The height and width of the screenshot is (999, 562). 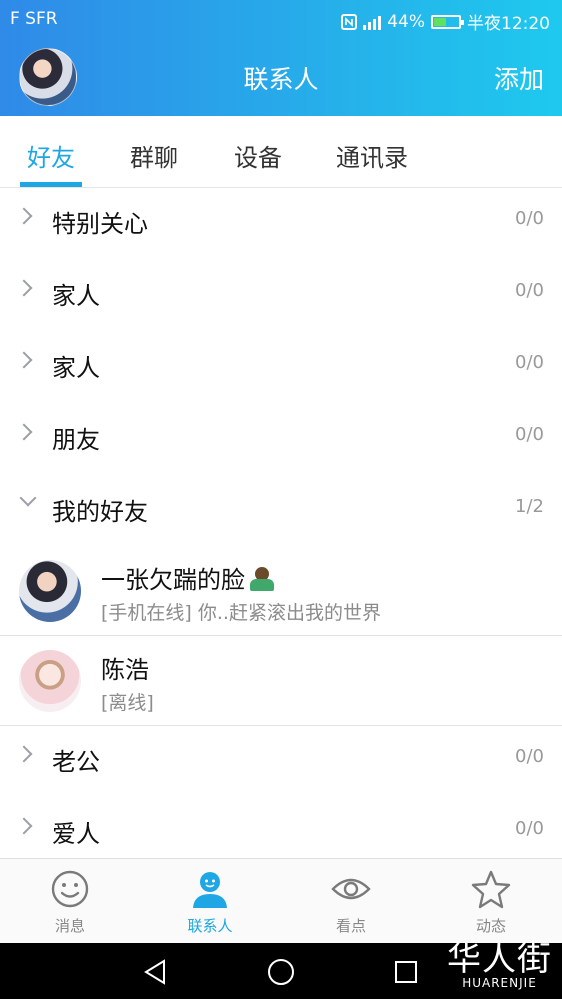 I want to click on friend-status: [手机在线] 你..赶紧滚出我的世界, so click(x=241, y=613).